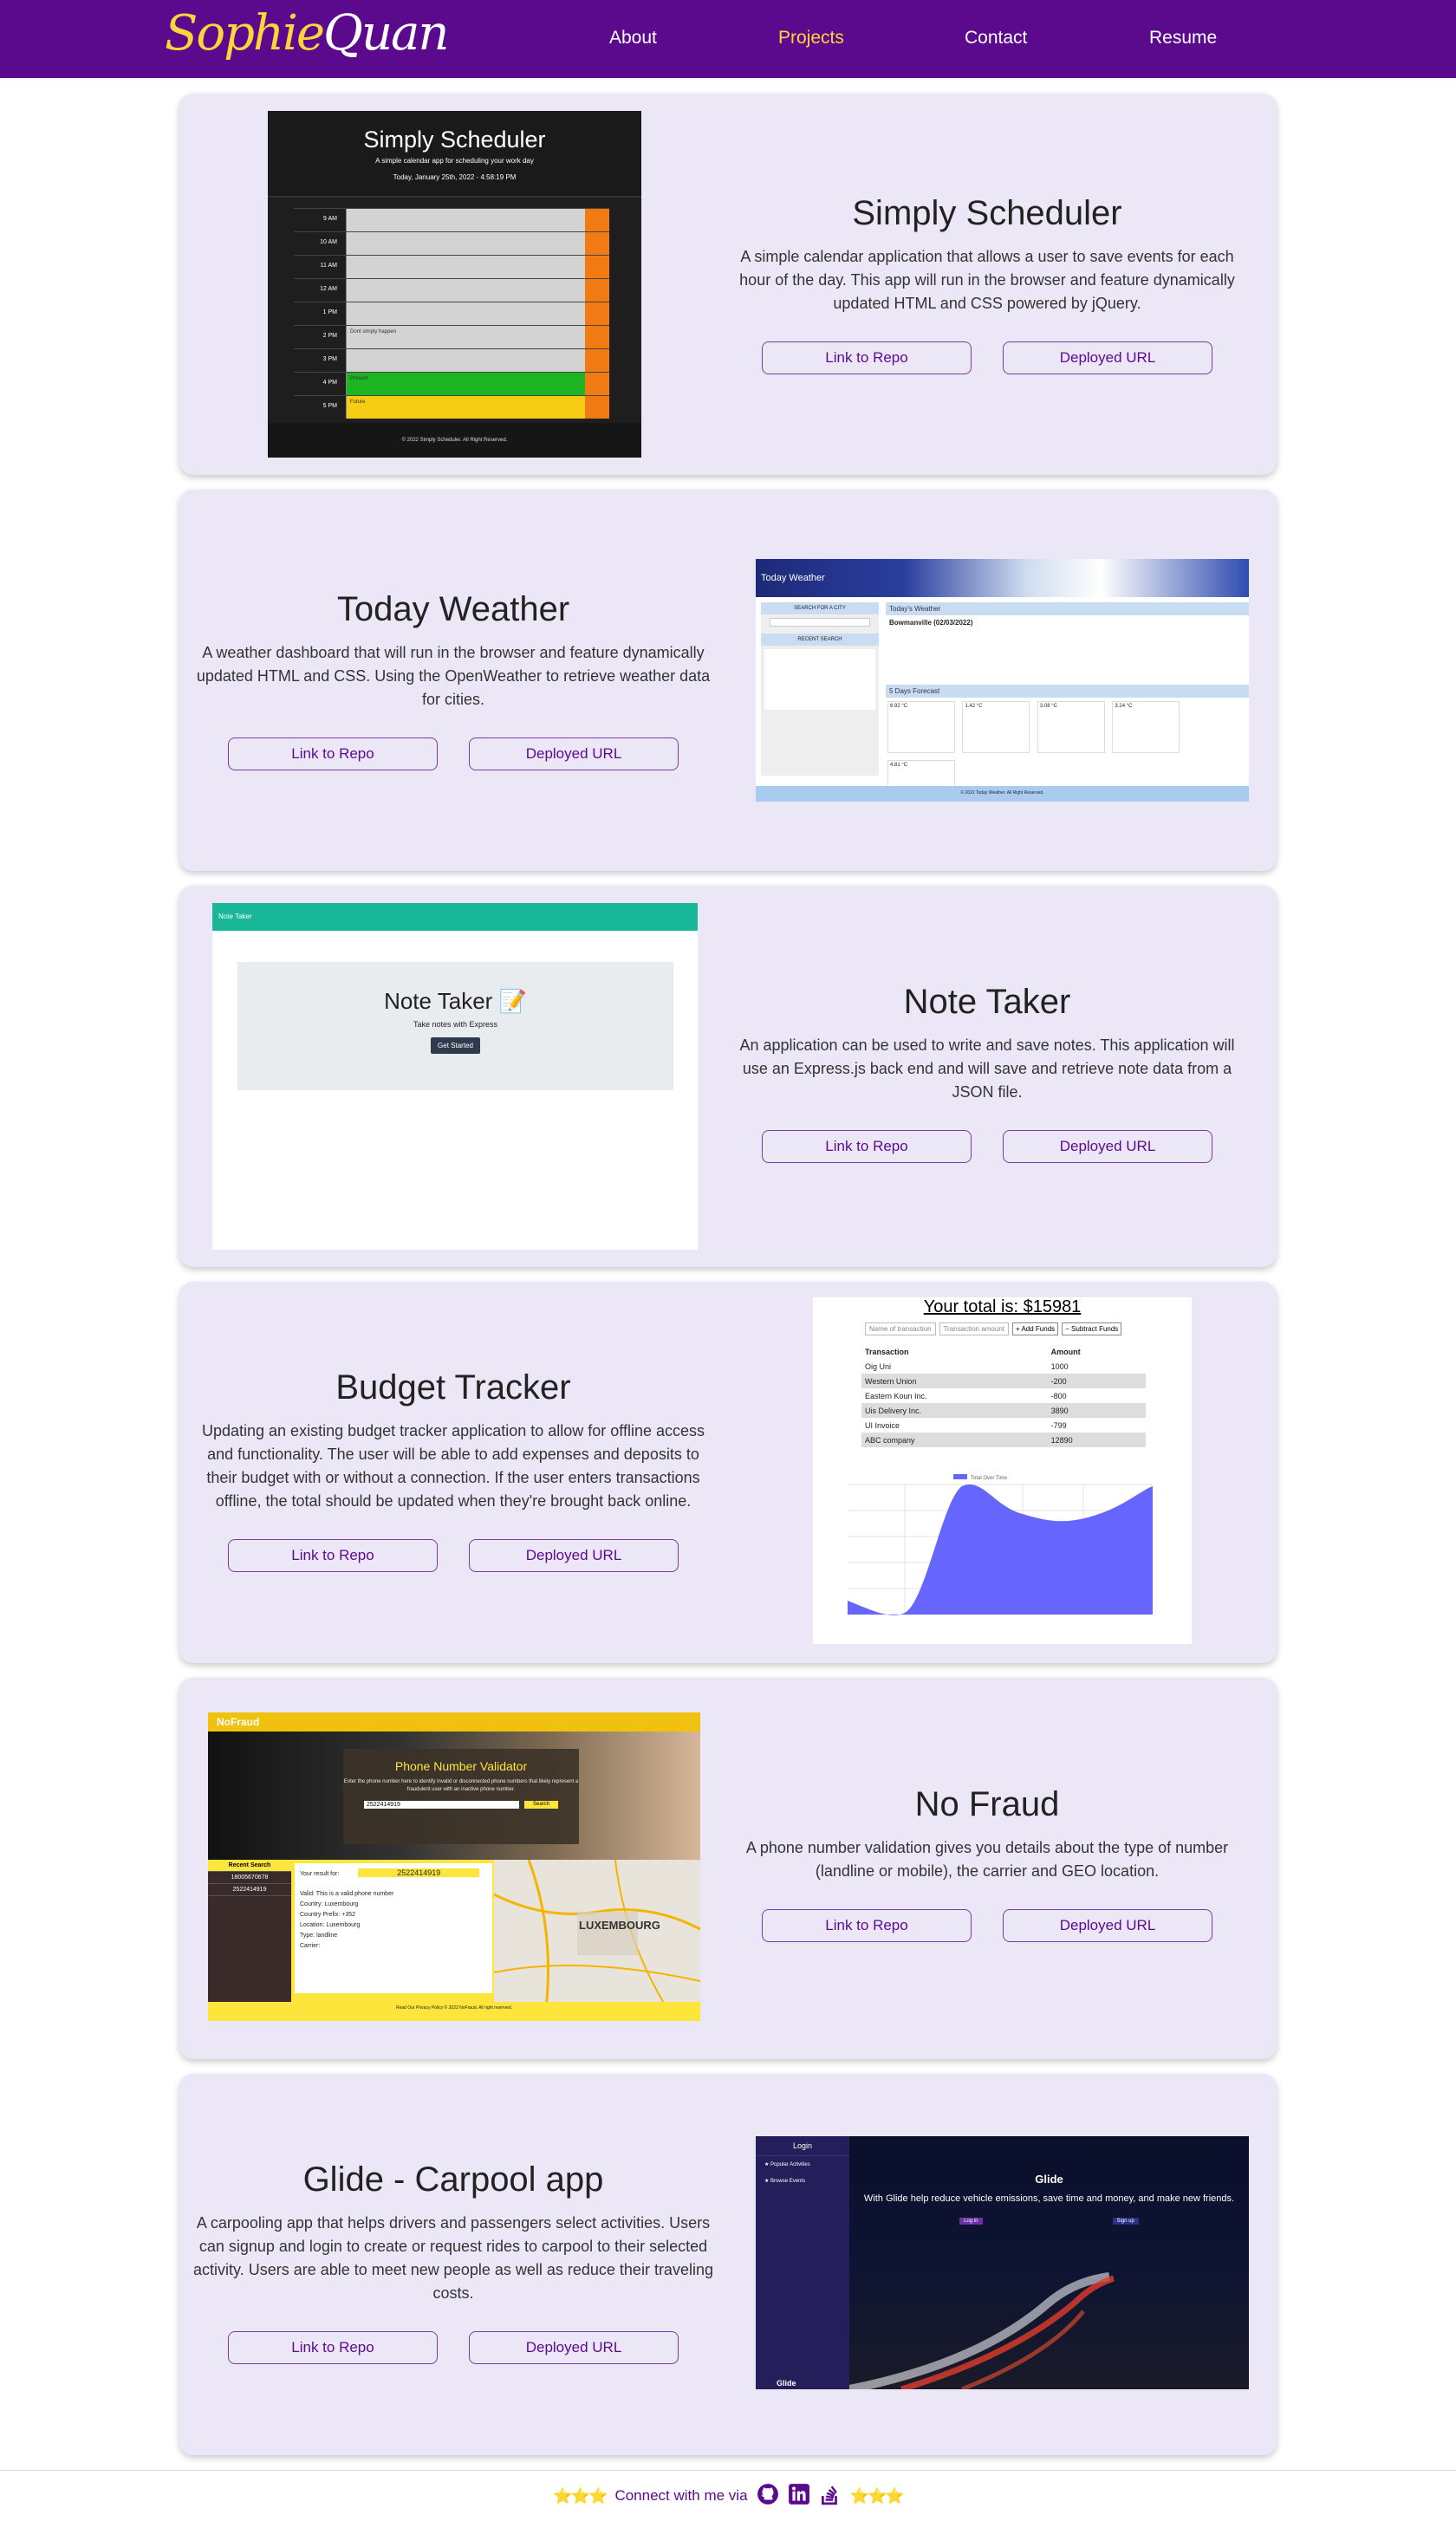  I want to click on site-logo: SophieQuan, so click(307, 33).